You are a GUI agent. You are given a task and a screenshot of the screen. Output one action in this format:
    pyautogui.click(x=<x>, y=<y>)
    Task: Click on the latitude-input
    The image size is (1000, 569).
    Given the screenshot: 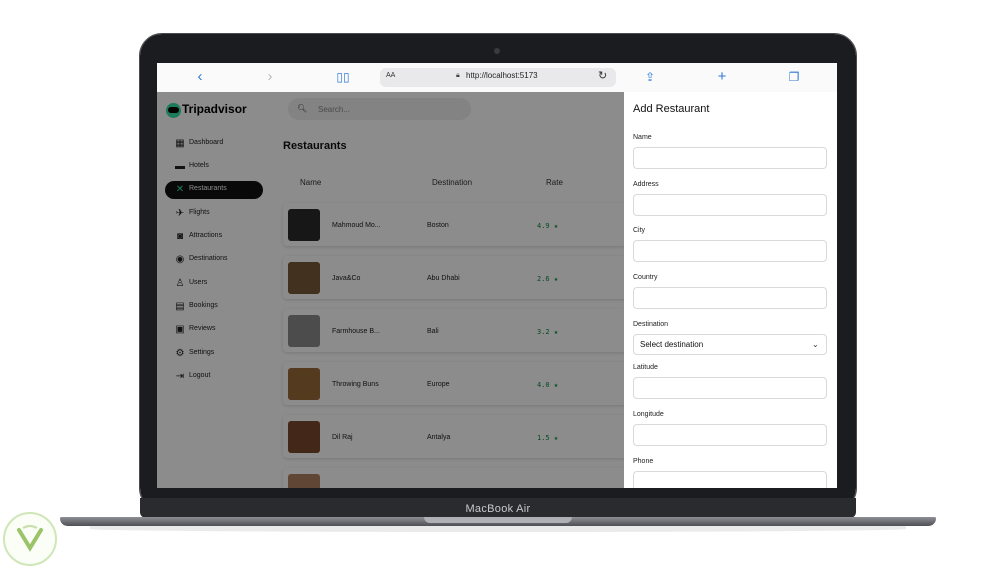 What is the action you would take?
    pyautogui.click(x=730, y=388)
    